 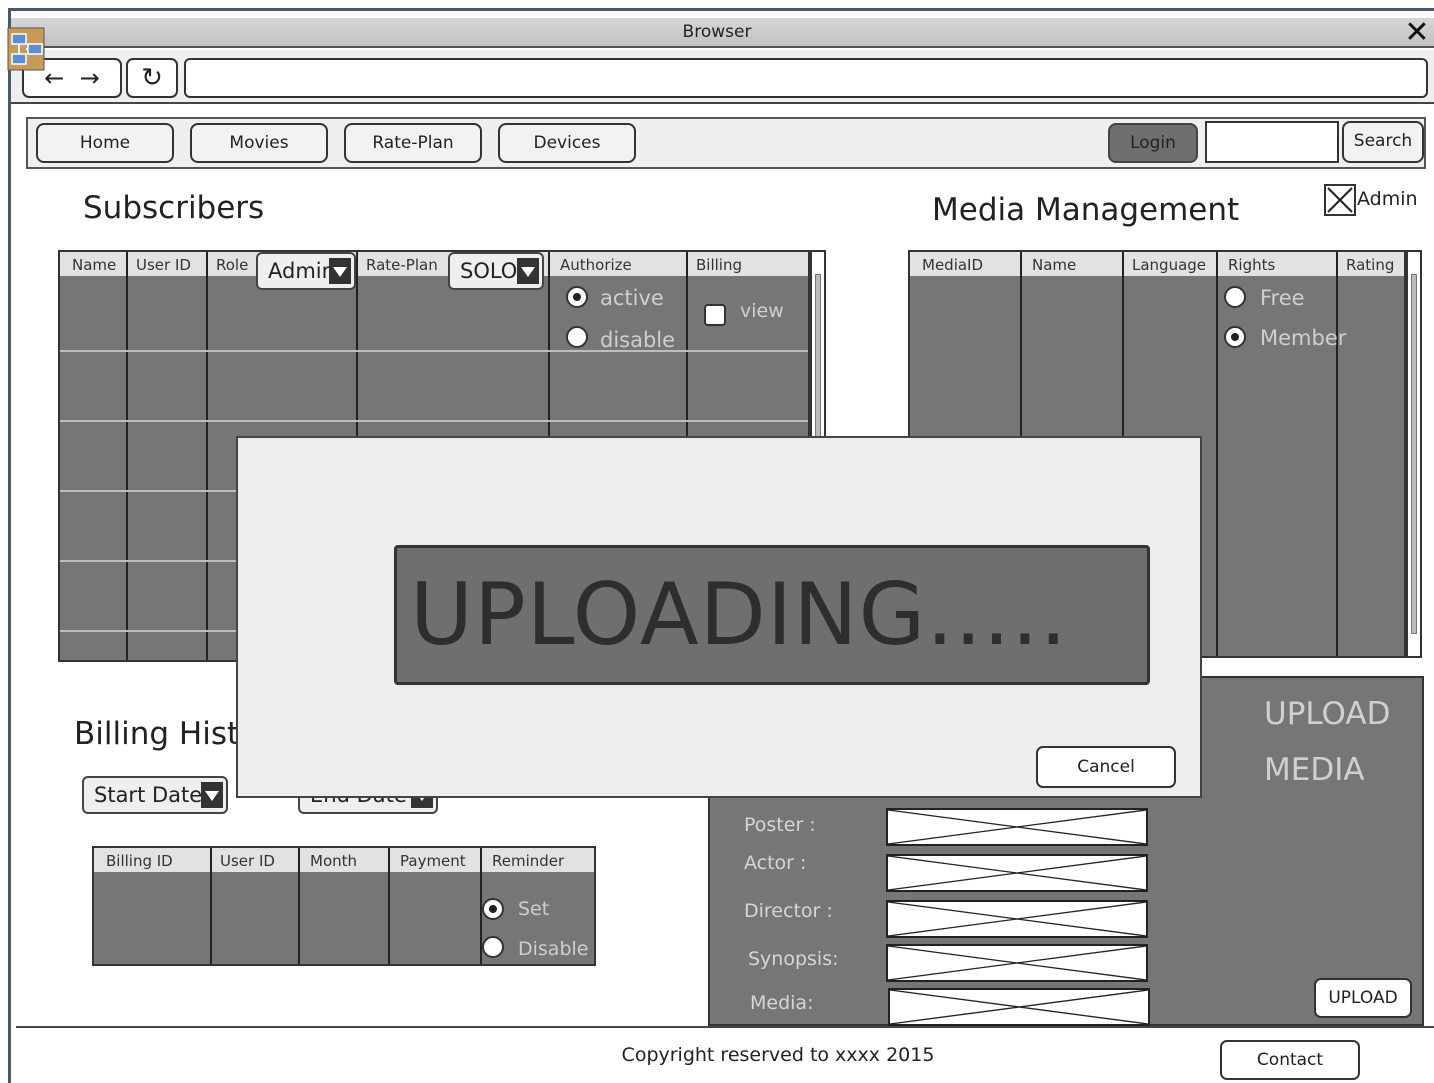 What do you see at coordinates (1017, 873) in the screenshot?
I see `actor-image-placeholder` at bounding box center [1017, 873].